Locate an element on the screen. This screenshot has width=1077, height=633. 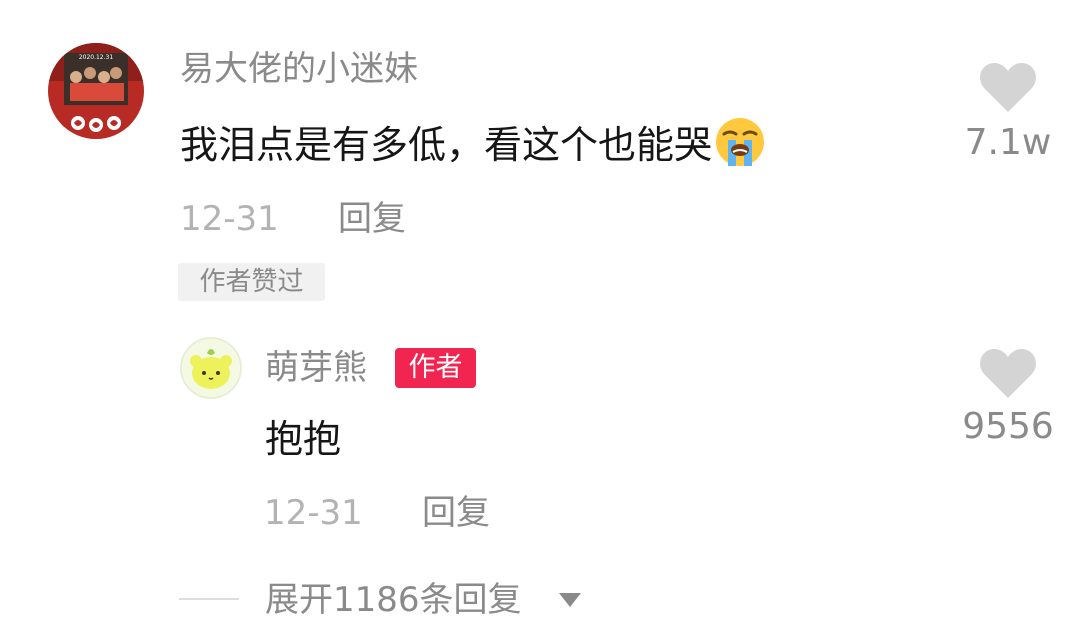
avatar: 2020.12.31 is located at coordinates (96, 91).